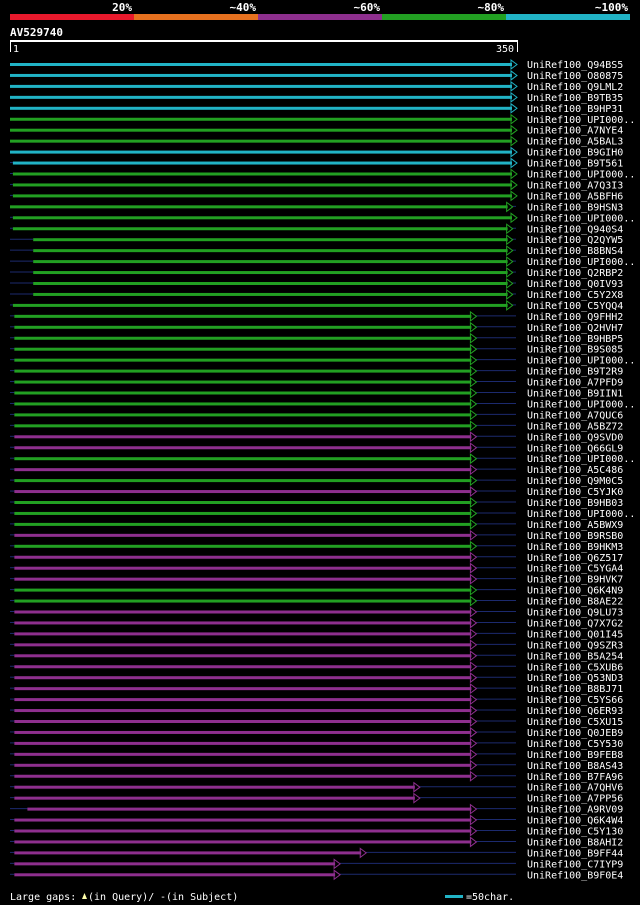 This screenshot has height=905, width=640. I want to click on hit-row: UniRef100_A7PP56, so click(316, 798).